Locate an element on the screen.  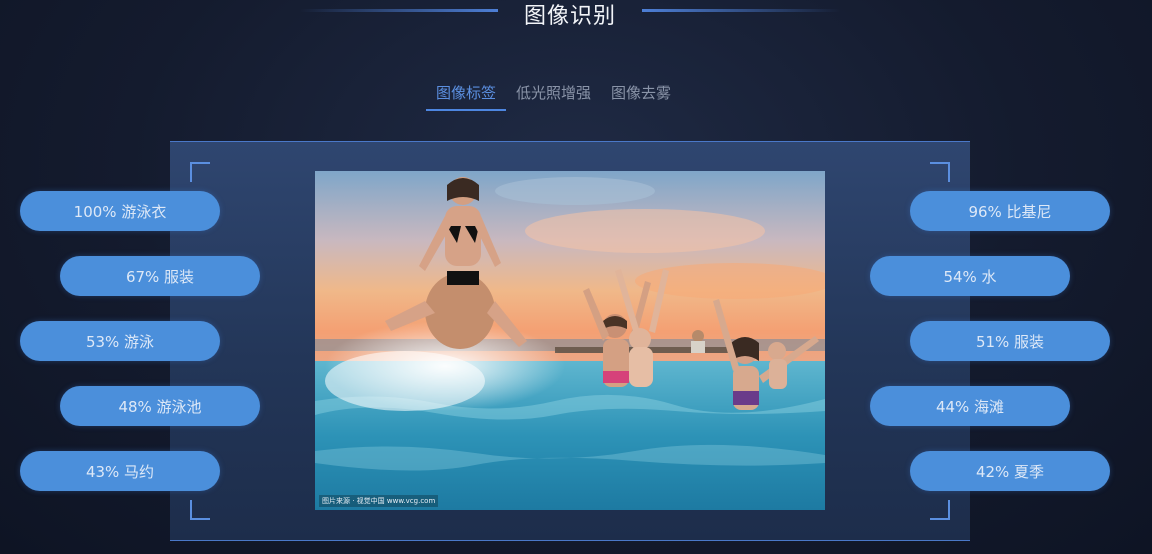
section-header: 图像识别 is located at coordinates (576, 15).